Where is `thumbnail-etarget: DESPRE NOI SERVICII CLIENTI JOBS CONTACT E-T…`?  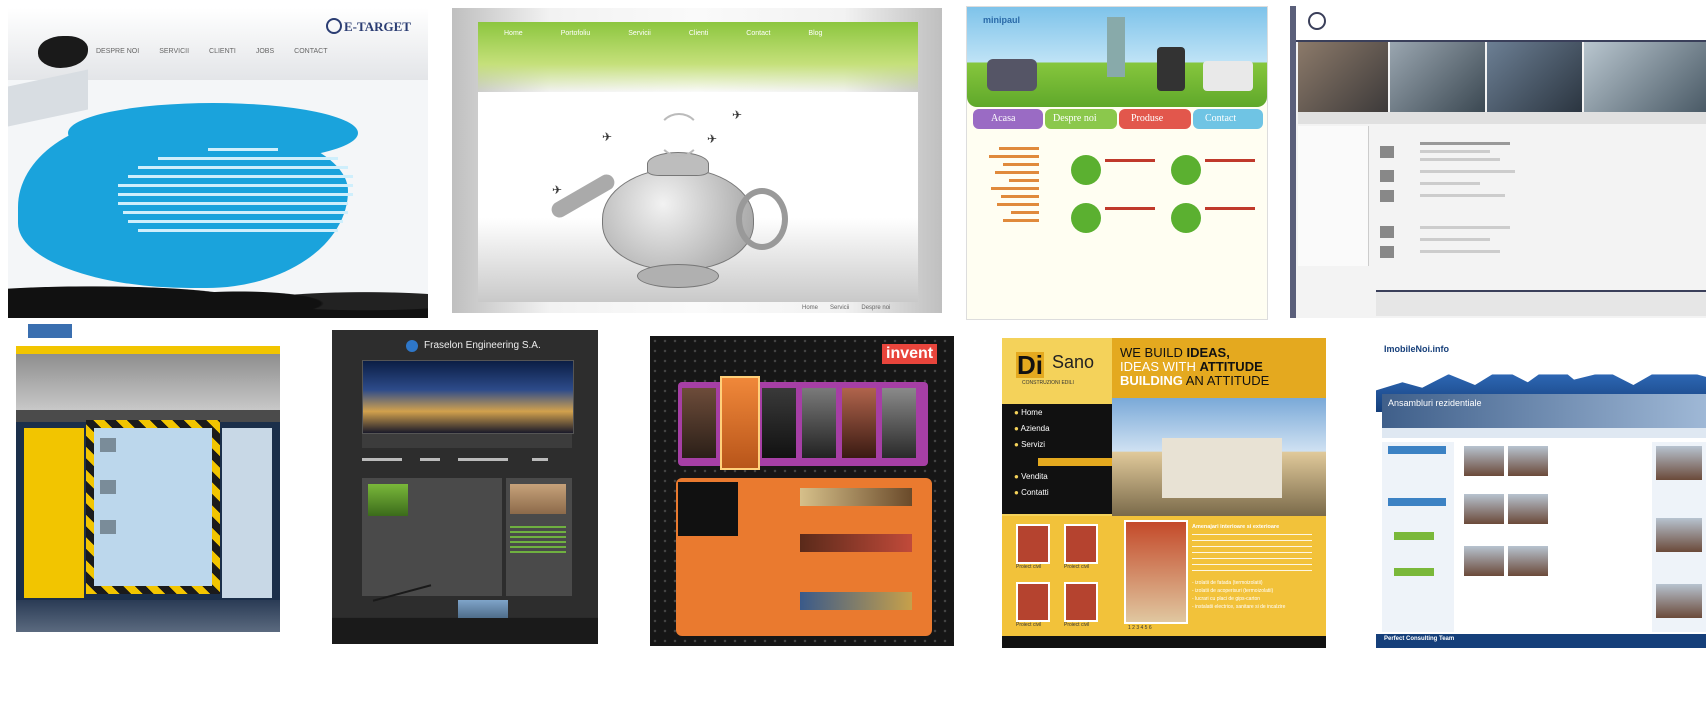
thumbnail-etarget: DESPRE NOI SERVICII CLIENTI JOBS CONTACT E-T… is located at coordinates (218, 163).